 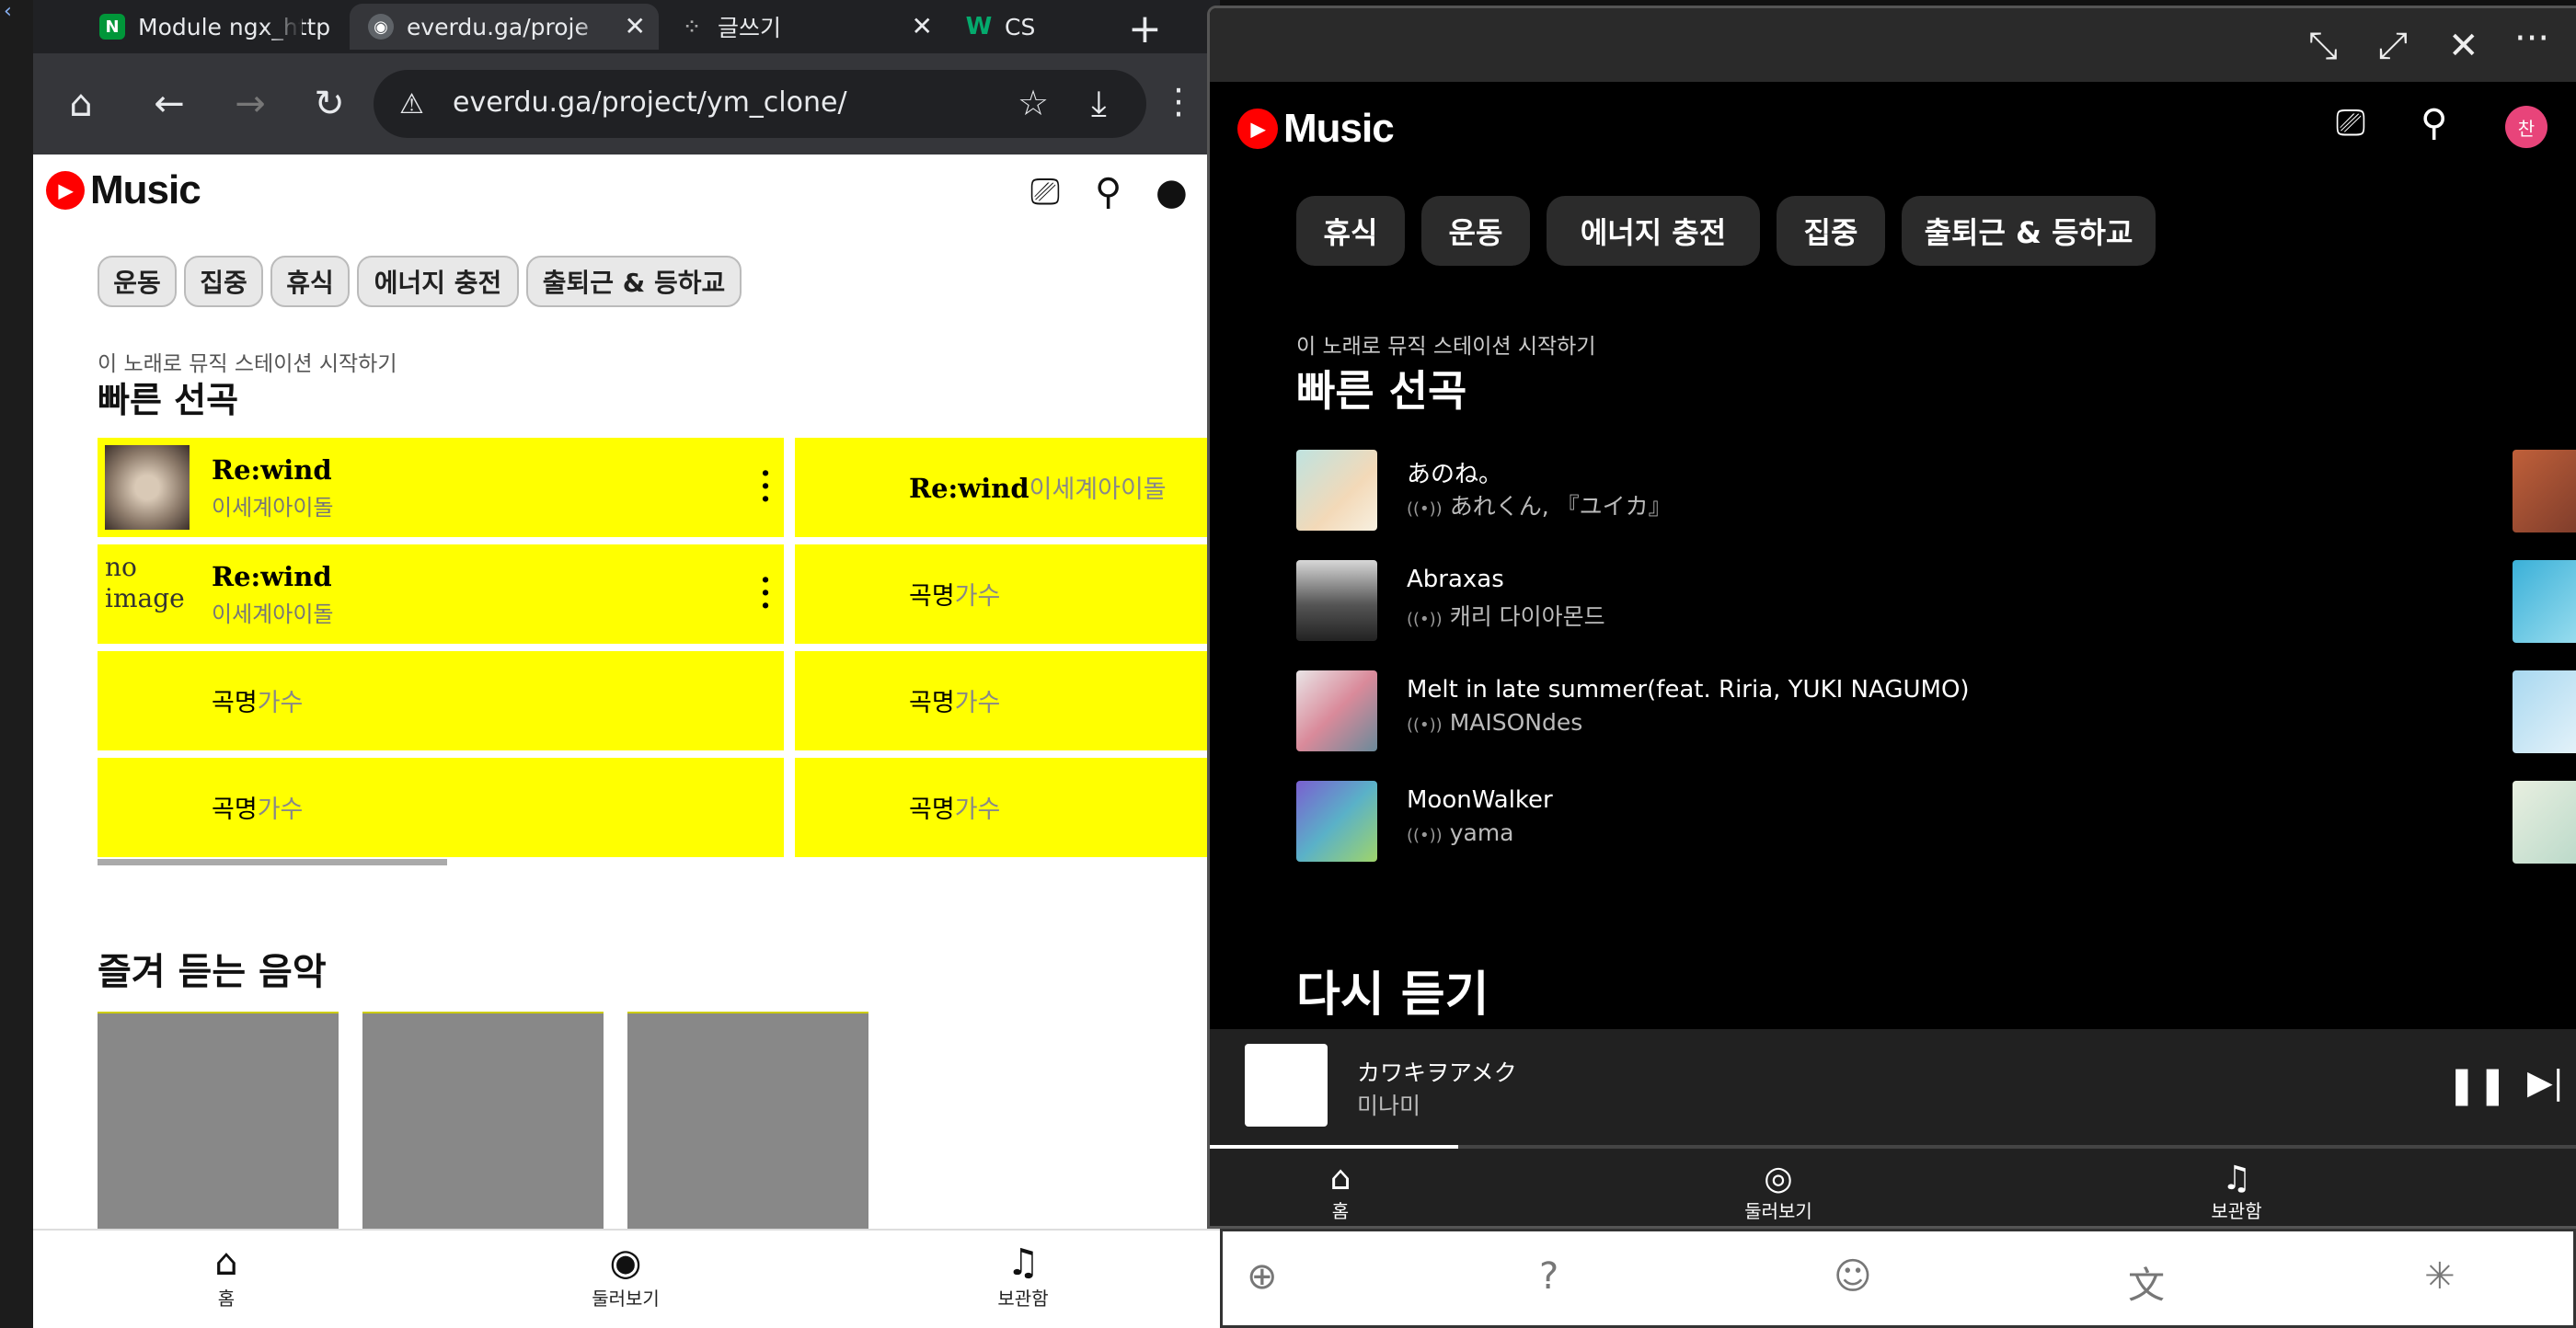 I want to click on chevron-left-icon: ‹, so click(x=8, y=11).